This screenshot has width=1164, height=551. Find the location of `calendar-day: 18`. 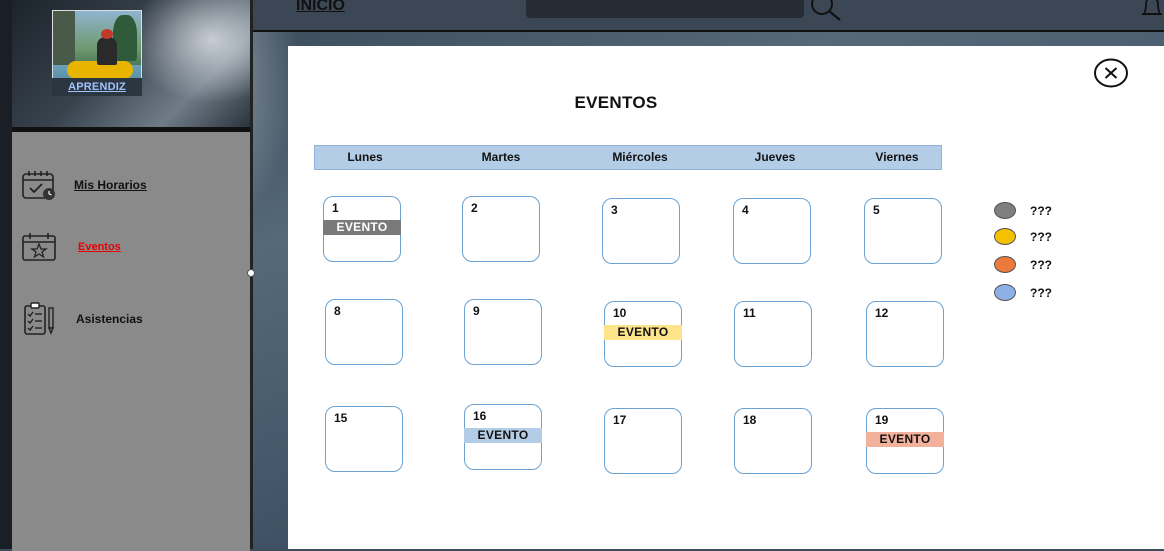

calendar-day: 18 is located at coordinates (773, 441).